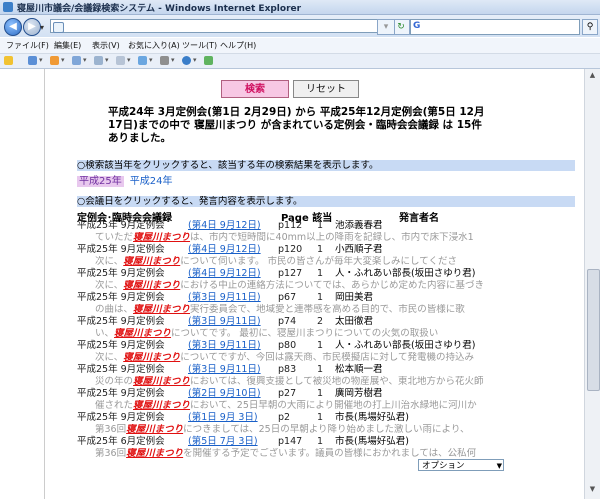 This screenshot has height=499, width=600. Describe the element at coordinates (238, 45) in the screenshot. I see `menu-help: ヘルプ(H)` at that location.